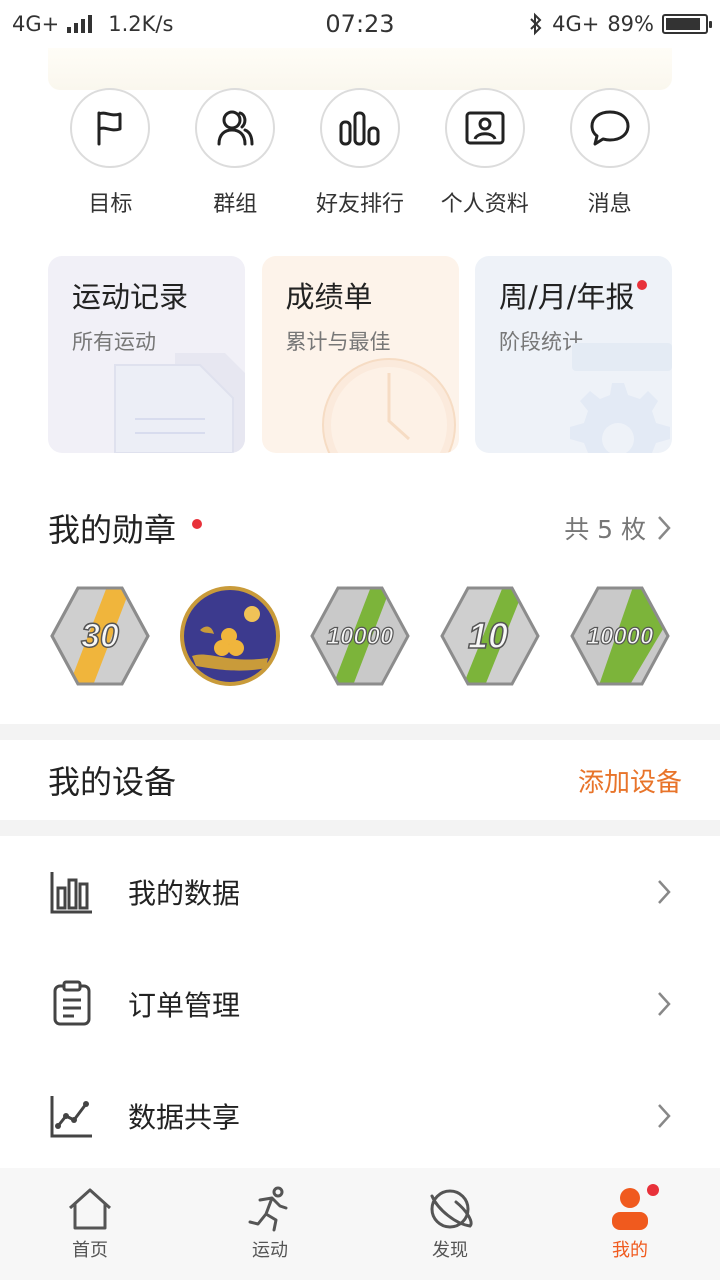 This screenshot has width=720, height=1280. I want to click on quick-action-group: 群组, so click(235, 153).